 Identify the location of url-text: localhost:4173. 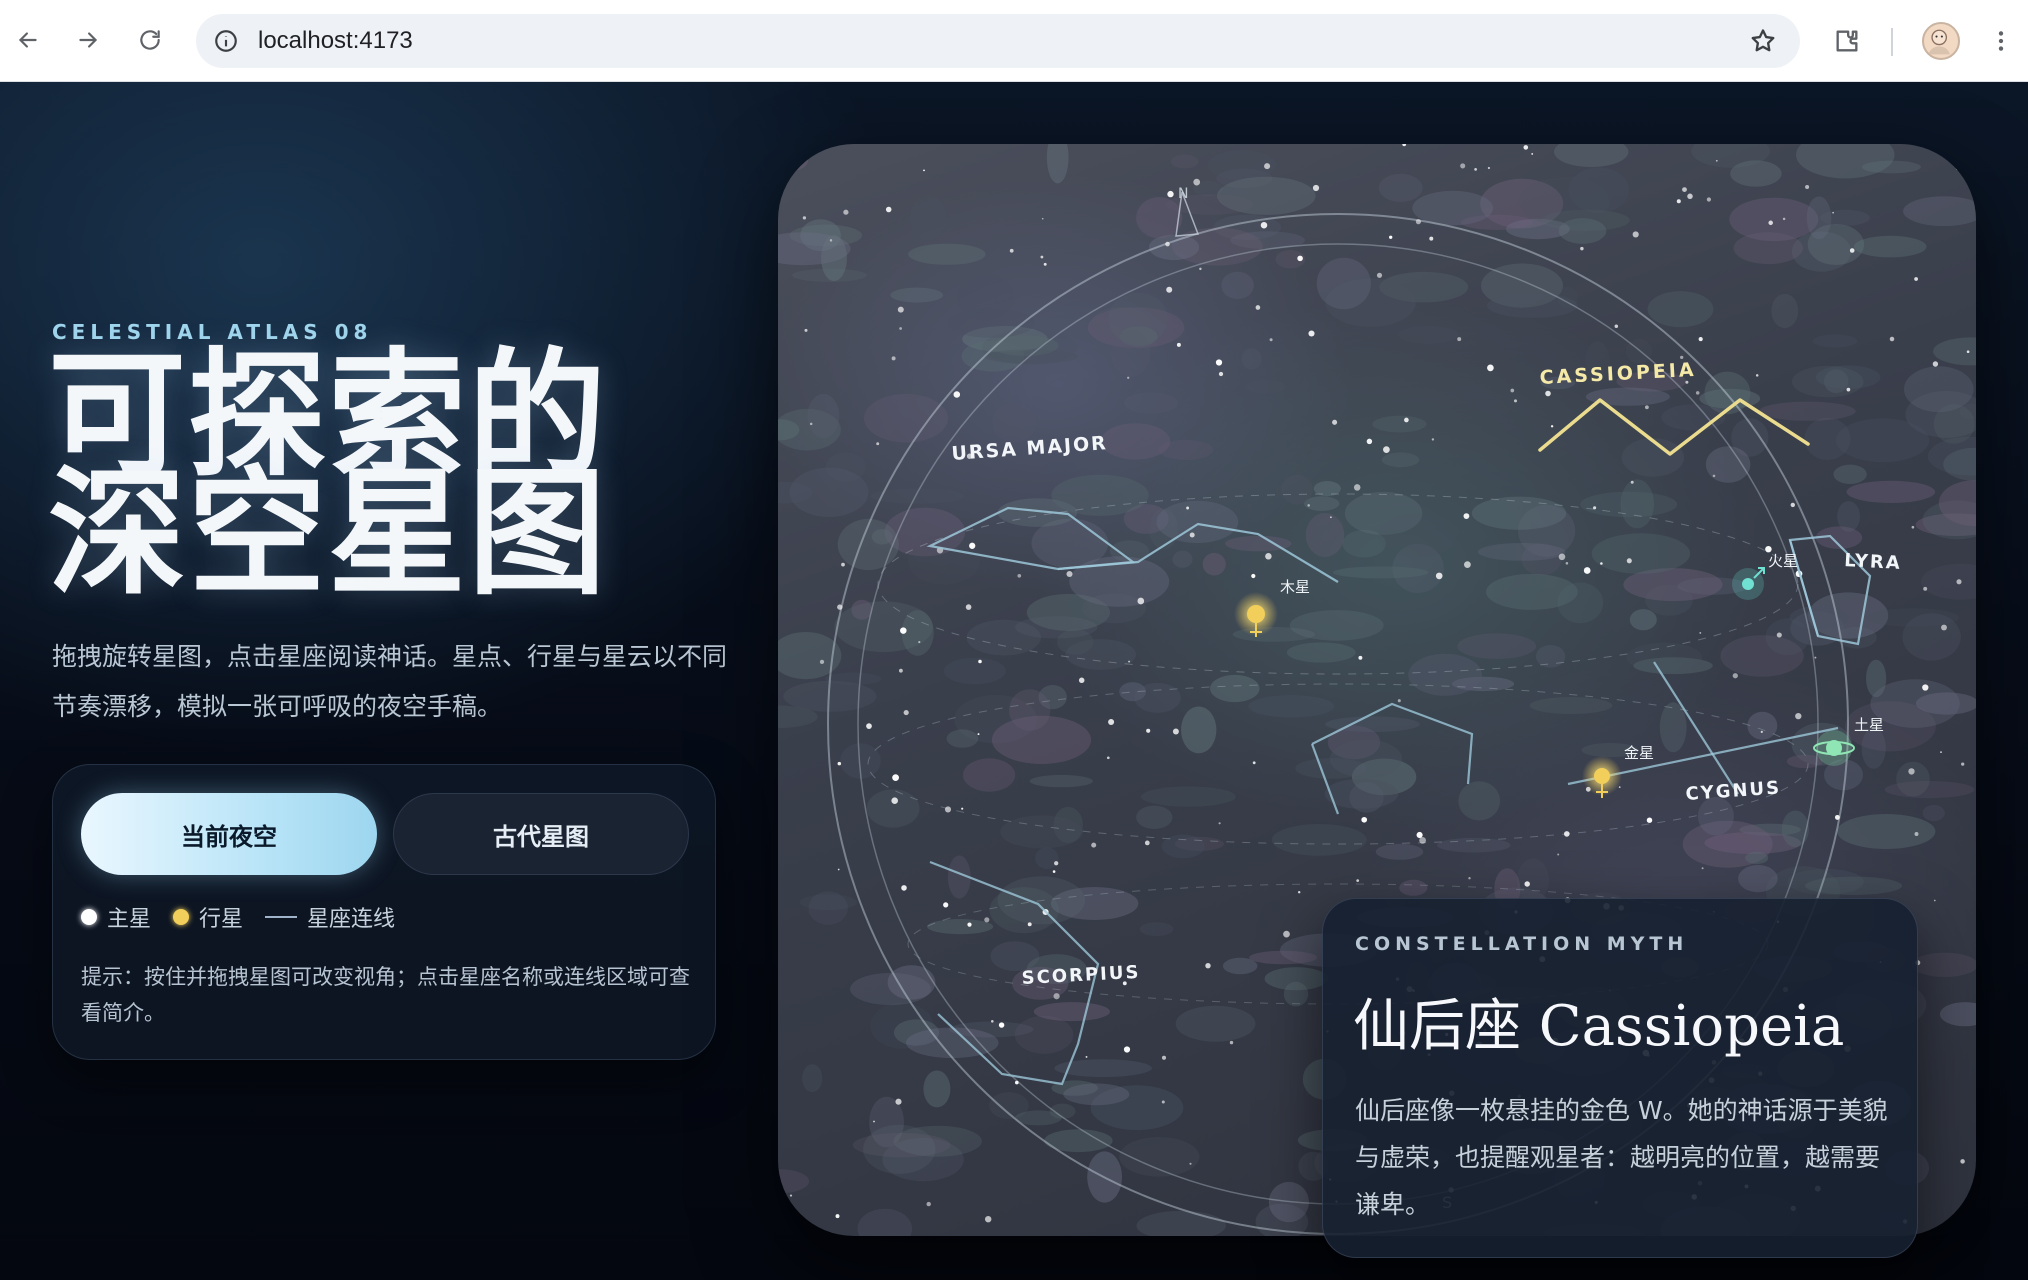
(335, 41).